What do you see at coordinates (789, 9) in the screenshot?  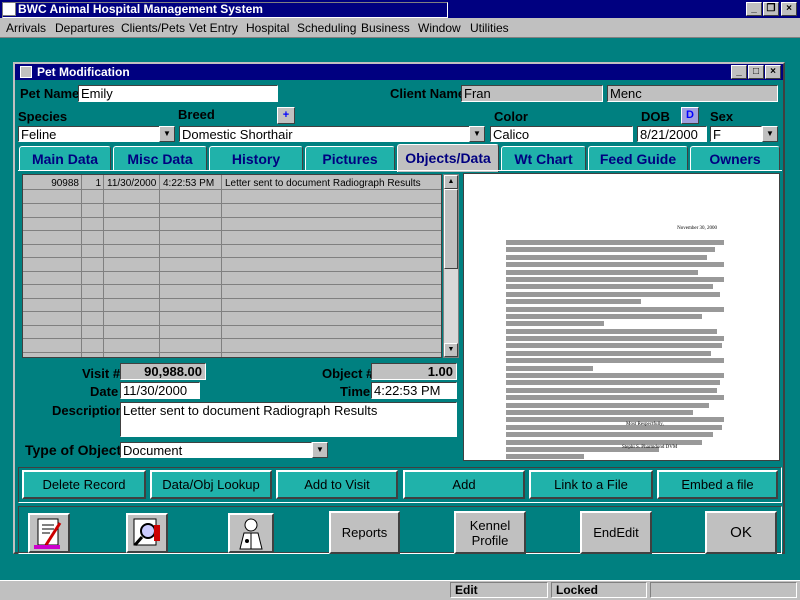 I see `app-close-button: ×` at bounding box center [789, 9].